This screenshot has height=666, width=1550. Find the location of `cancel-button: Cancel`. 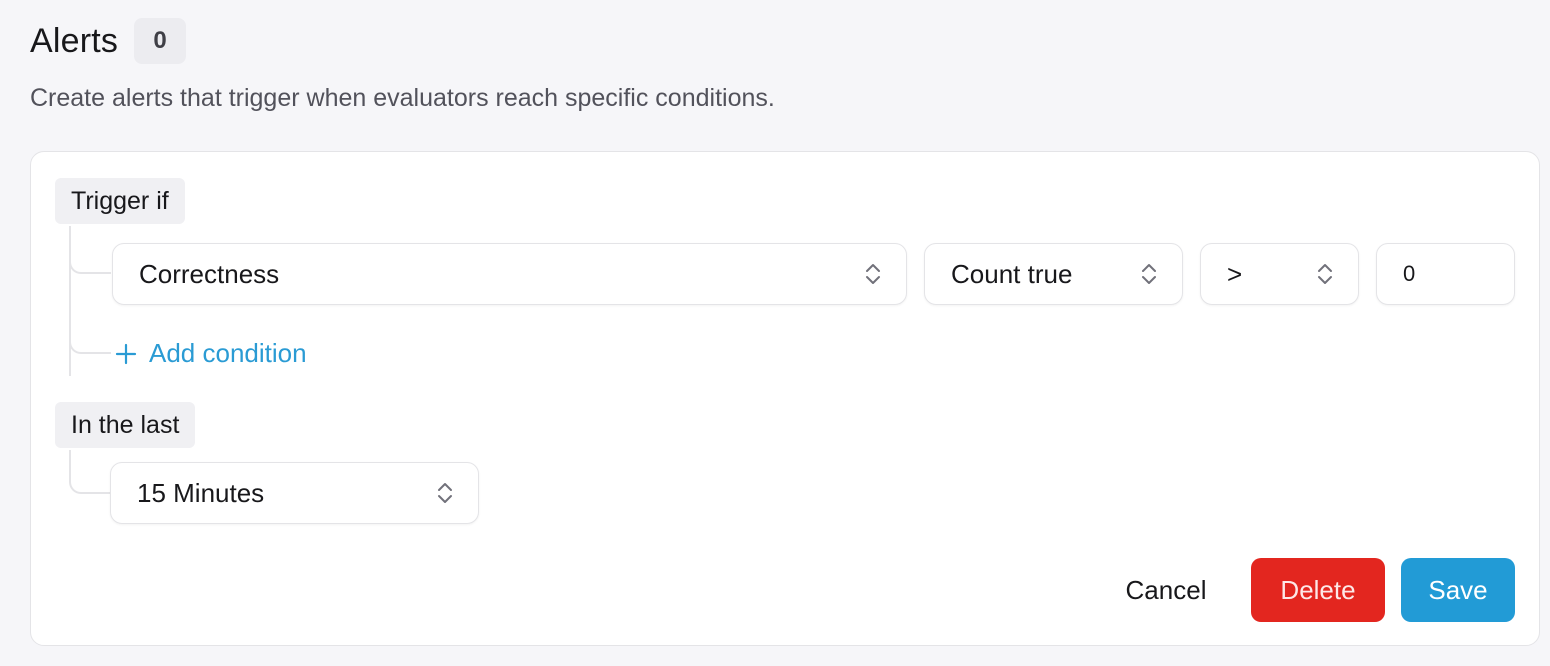

cancel-button: Cancel is located at coordinates (1166, 590).